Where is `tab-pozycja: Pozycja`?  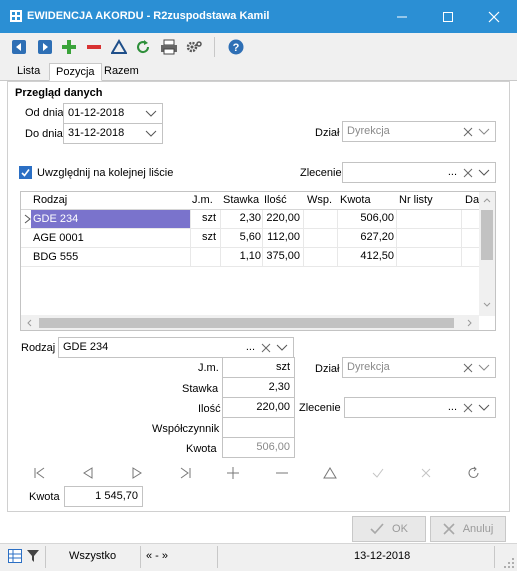 tab-pozycja: Pozycja is located at coordinates (75, 72).